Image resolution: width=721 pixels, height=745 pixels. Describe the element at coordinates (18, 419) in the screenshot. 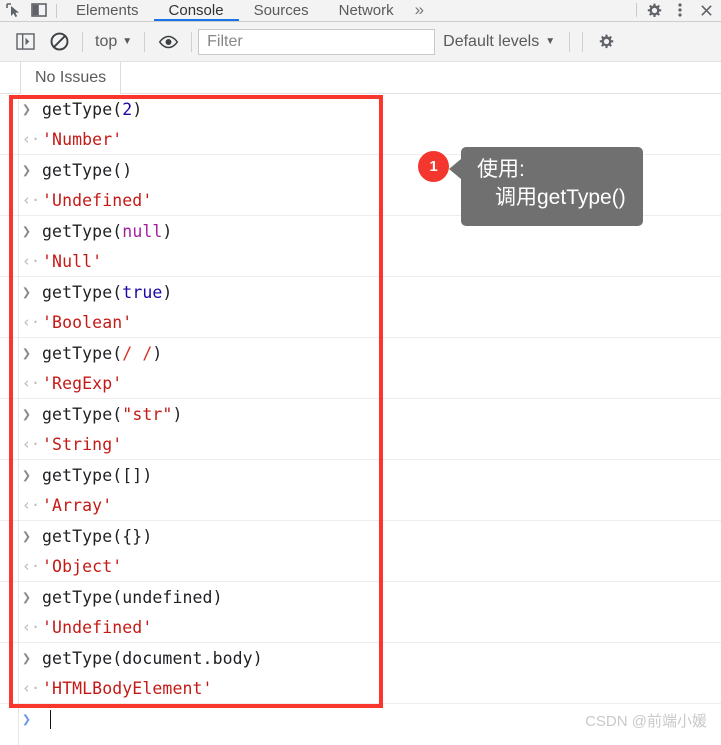

I see `console-gutter-line` at that location.